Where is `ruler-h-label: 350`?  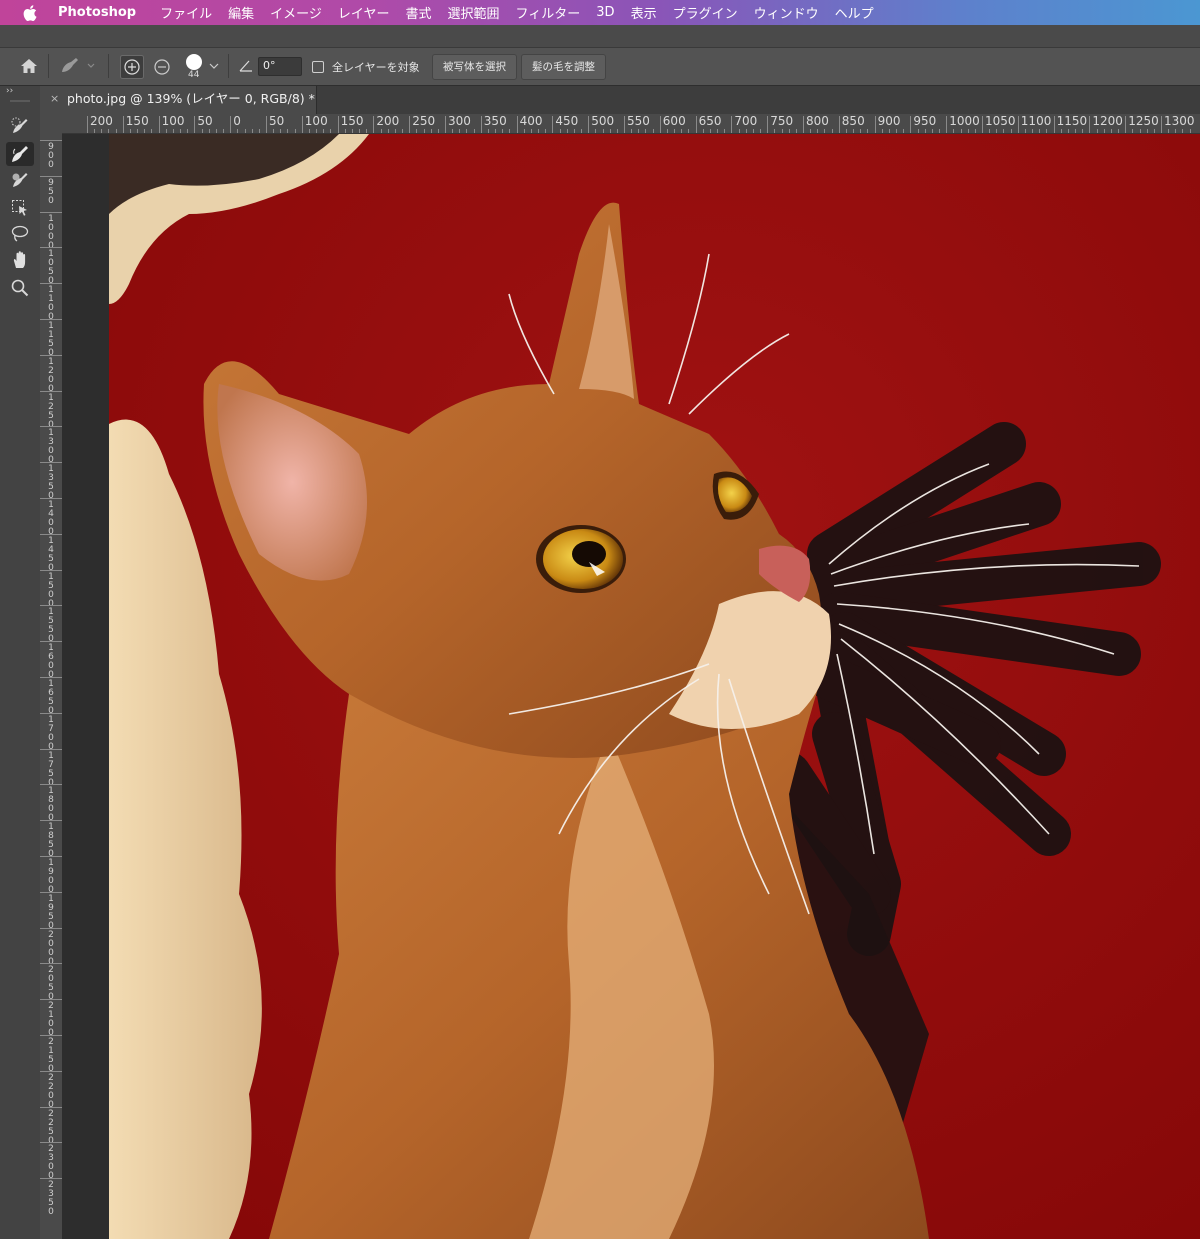
ruler-h-label: 350 is located at coordinates (493, 123).